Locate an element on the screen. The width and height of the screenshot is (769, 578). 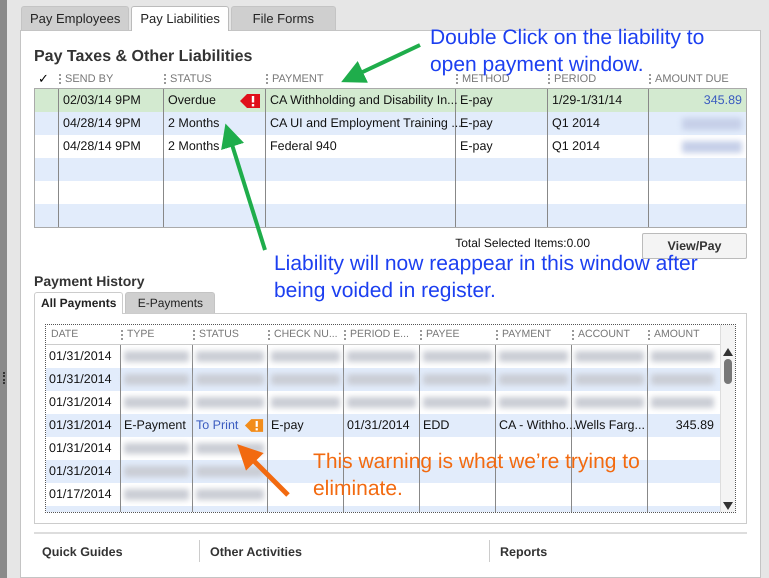
column-header: SEND BY is located at coordinates (89, 79).